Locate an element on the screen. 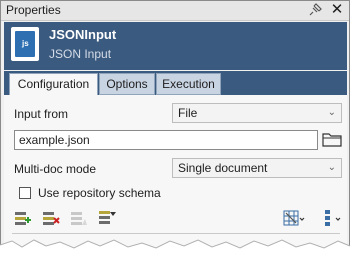  node-name: JSONInput is located at coordinates (83, 34).